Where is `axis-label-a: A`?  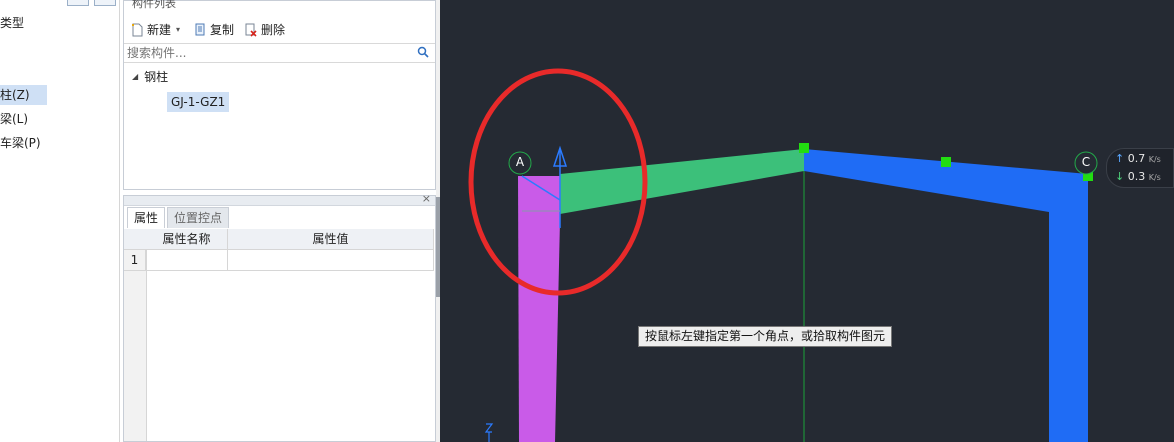 axis-label-a: A is located at coordinates (520, 162).